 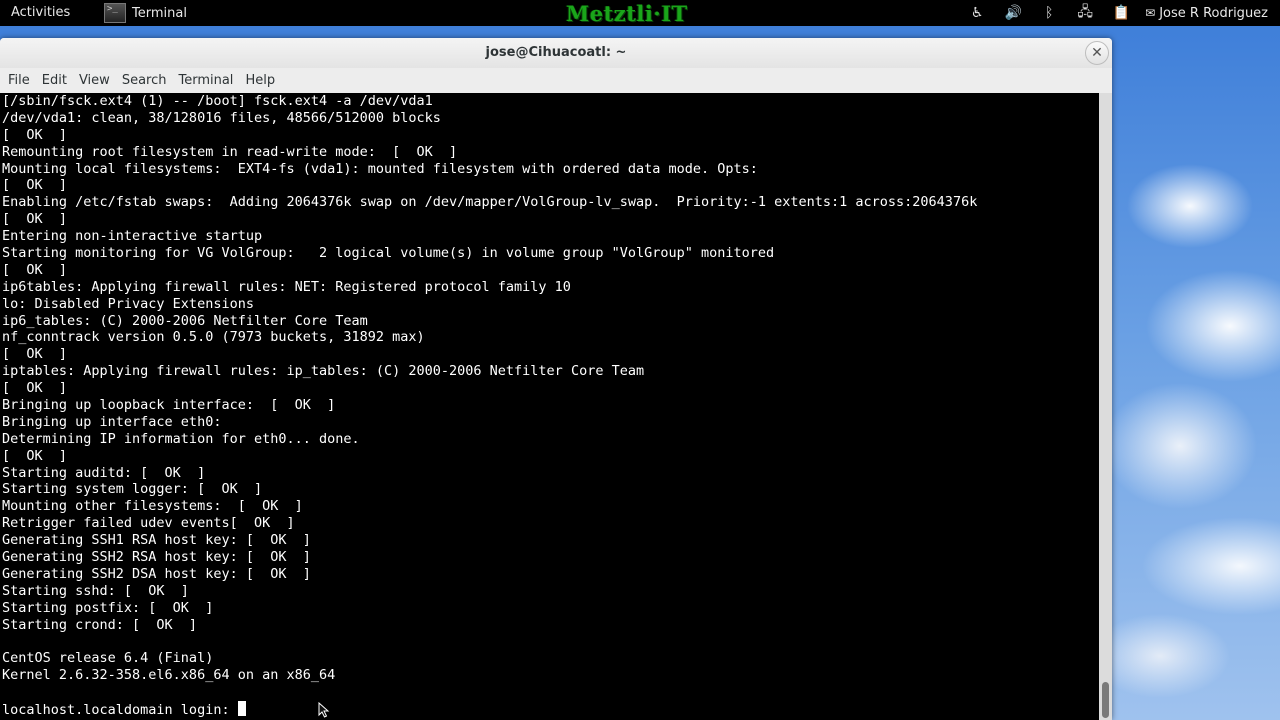 What do you see at coordinates (977, 13) in the screenshot?
I see `accessibility-icon: ♿` at bounding box center [977, 13].